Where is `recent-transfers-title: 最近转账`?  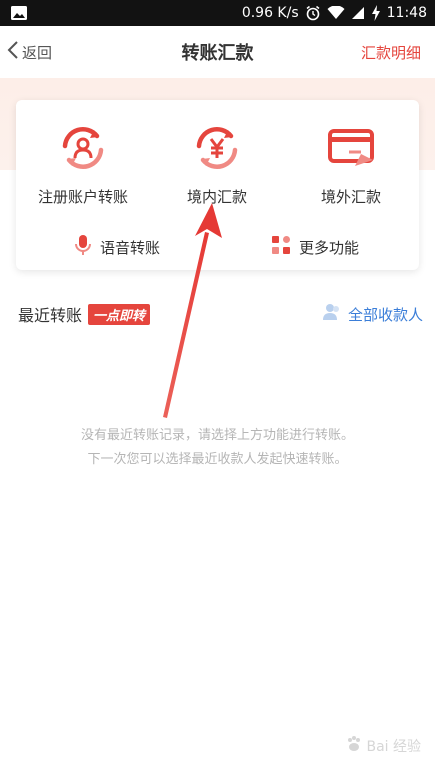 recent-transfers-title: 最近转账 is located at coordinates (50, 315).